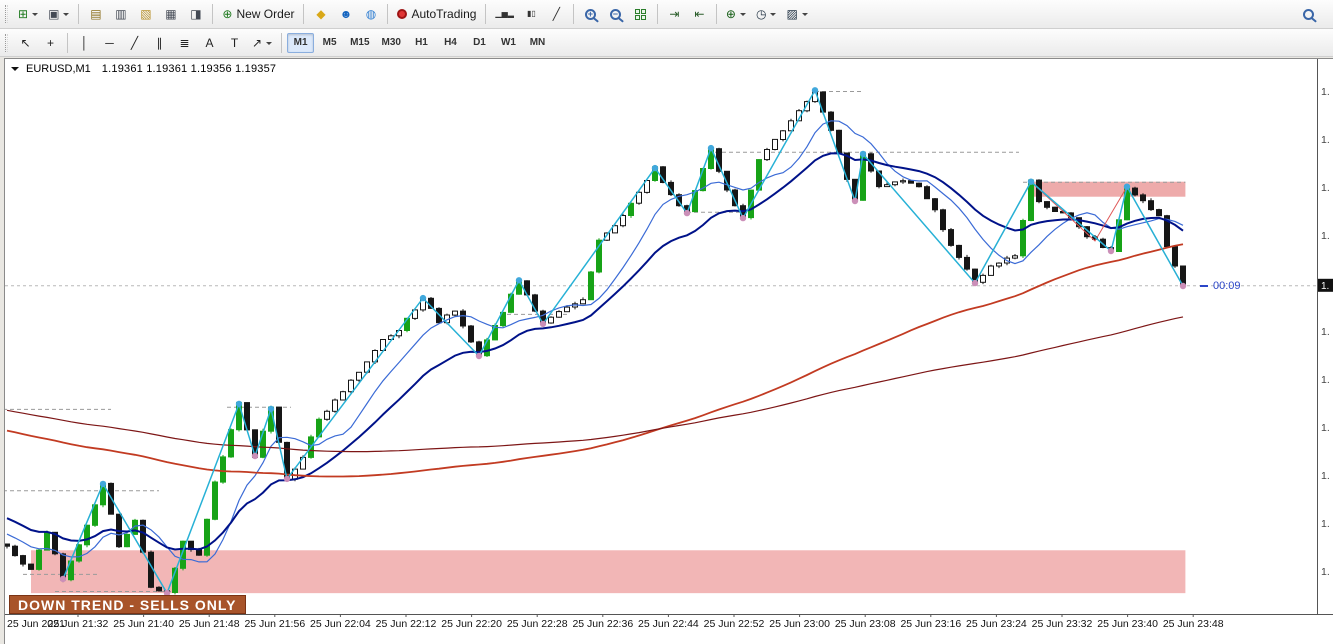 Image resolution: width=1333 pixels, height=644 pixels. Describe the element at coordinates (145, 14) in the screenshot. I see `navigator-button: ▧` at that location.